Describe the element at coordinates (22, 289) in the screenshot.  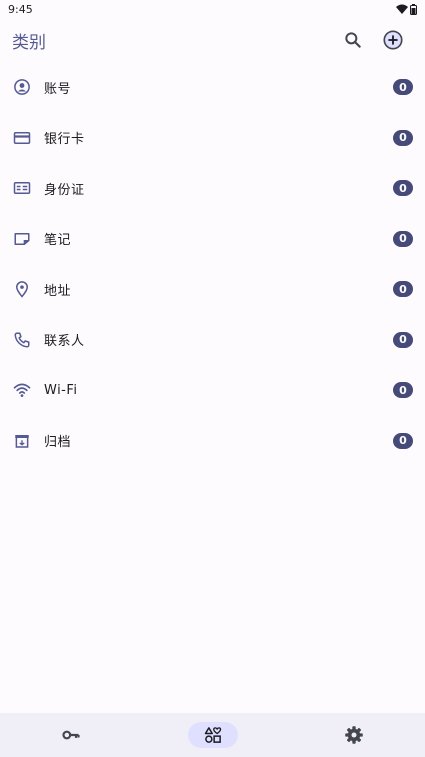
I see `location-icon` at that location.